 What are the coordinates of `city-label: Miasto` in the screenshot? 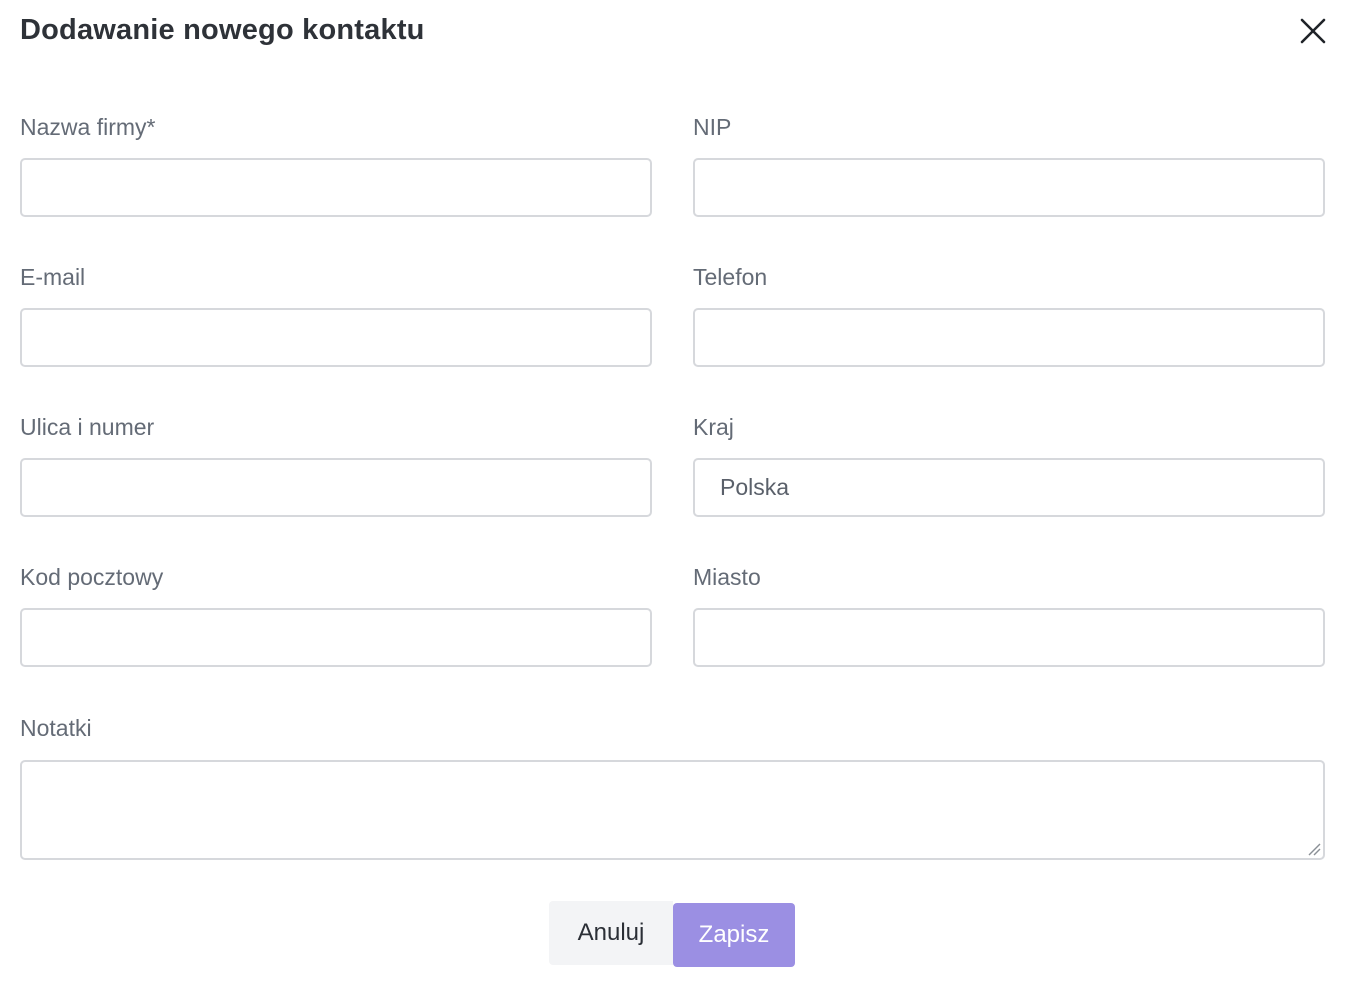 It's located at (727, 577).